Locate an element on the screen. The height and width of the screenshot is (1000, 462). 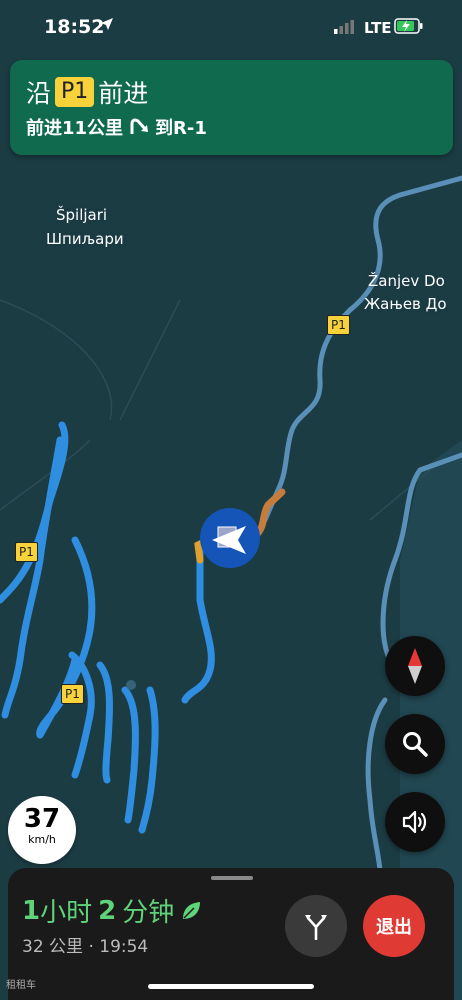
instruction-banner: 沿 P1 前进 前进11公里 到R-1 is located at coordinates (231, 107).